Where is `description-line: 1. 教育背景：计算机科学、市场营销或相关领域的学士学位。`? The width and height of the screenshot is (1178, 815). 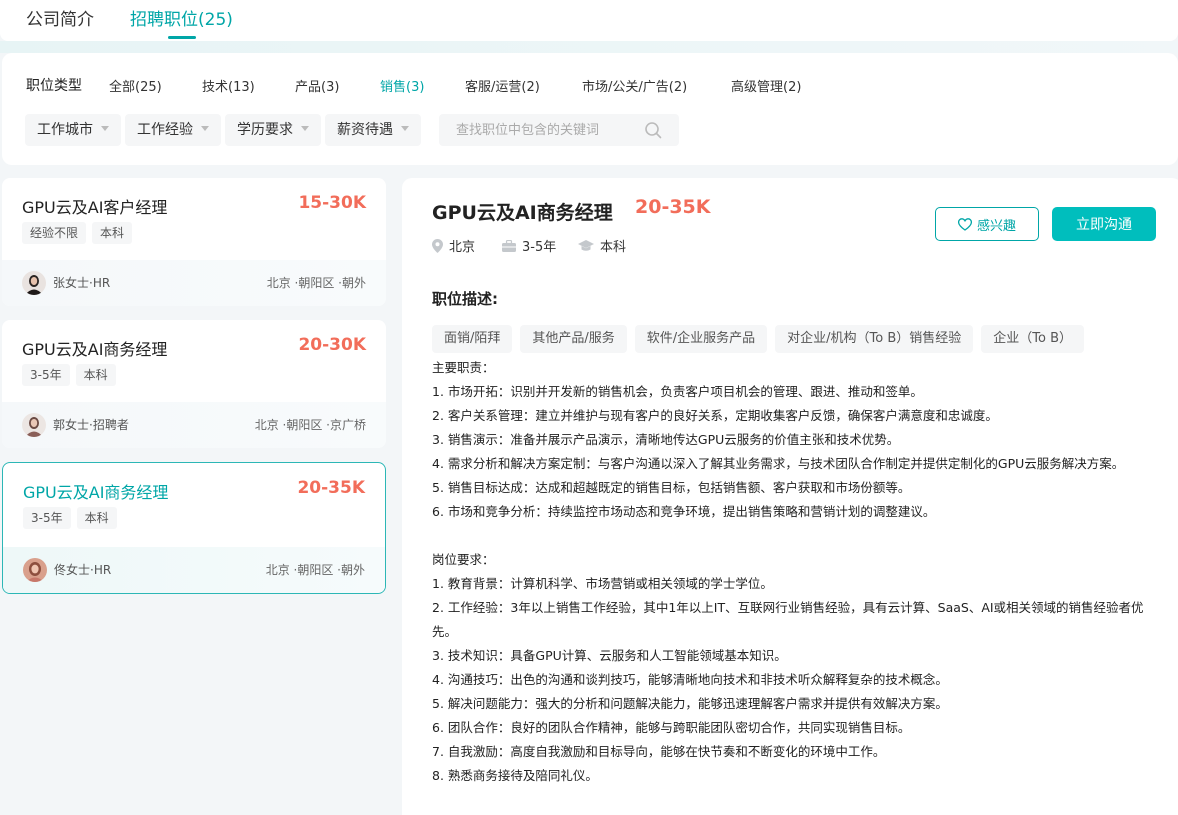
description-line: 1. 教育背景：计算机科学、市场营销或相关领域的学士学位。 is located at coordinates (602, 583).